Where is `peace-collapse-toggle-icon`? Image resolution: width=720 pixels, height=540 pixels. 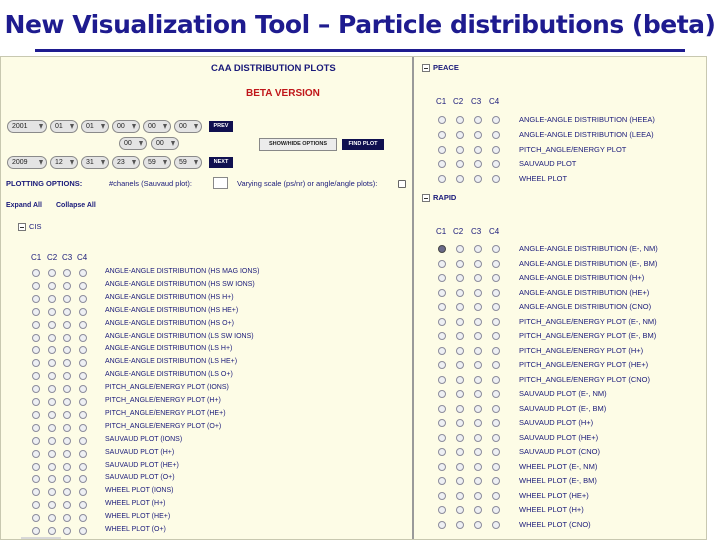
peace-collapse-toggle-icon is located at coordinates (426, 68).